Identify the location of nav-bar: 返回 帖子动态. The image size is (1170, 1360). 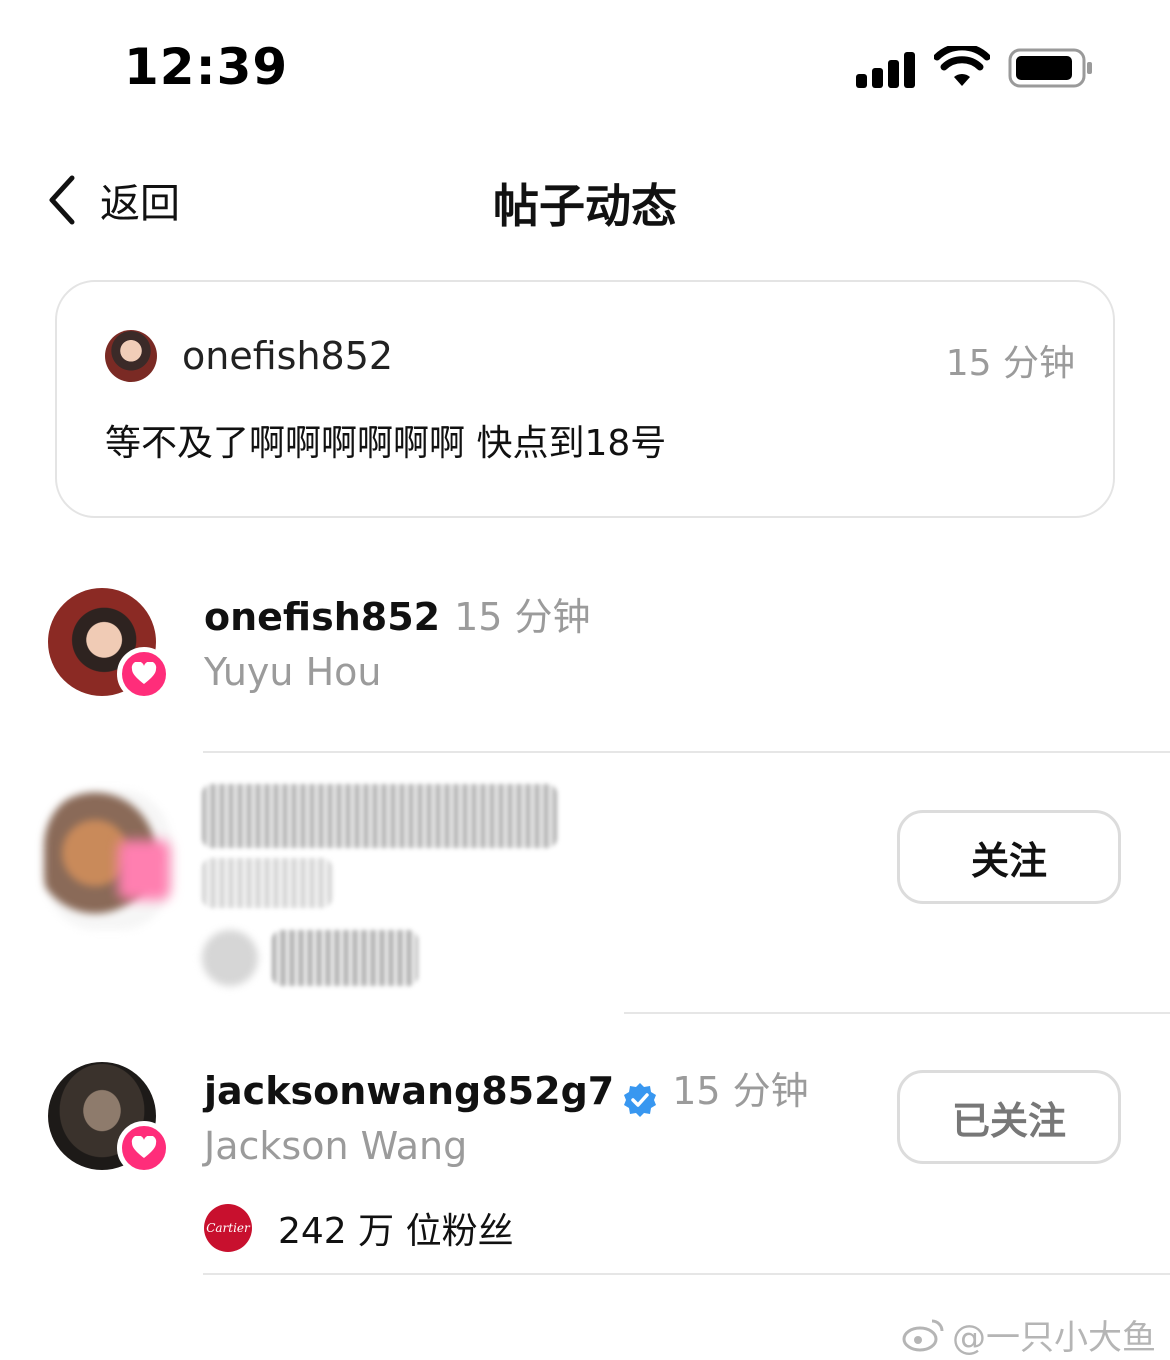
(585, 200).